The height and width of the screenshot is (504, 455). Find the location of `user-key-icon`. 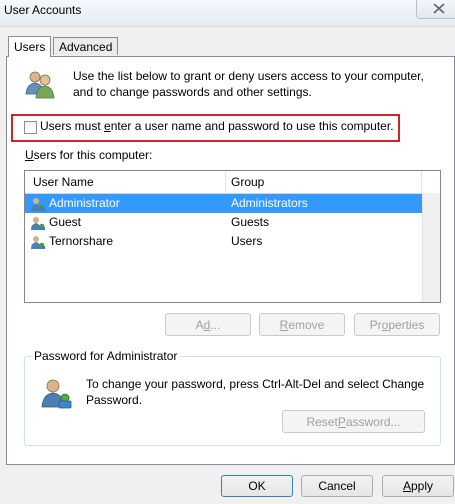

user-key-icon is located at coordinates (56, 394).